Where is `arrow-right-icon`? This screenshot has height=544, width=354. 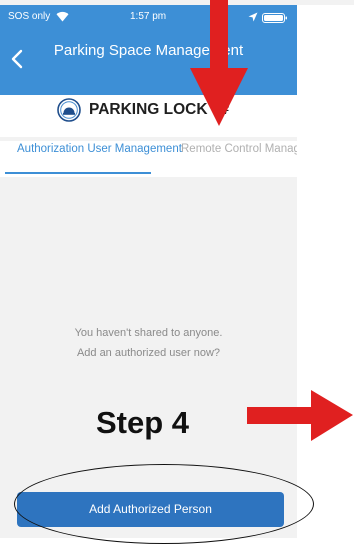 arrow-right-icon is located at coordinates (300, 415).